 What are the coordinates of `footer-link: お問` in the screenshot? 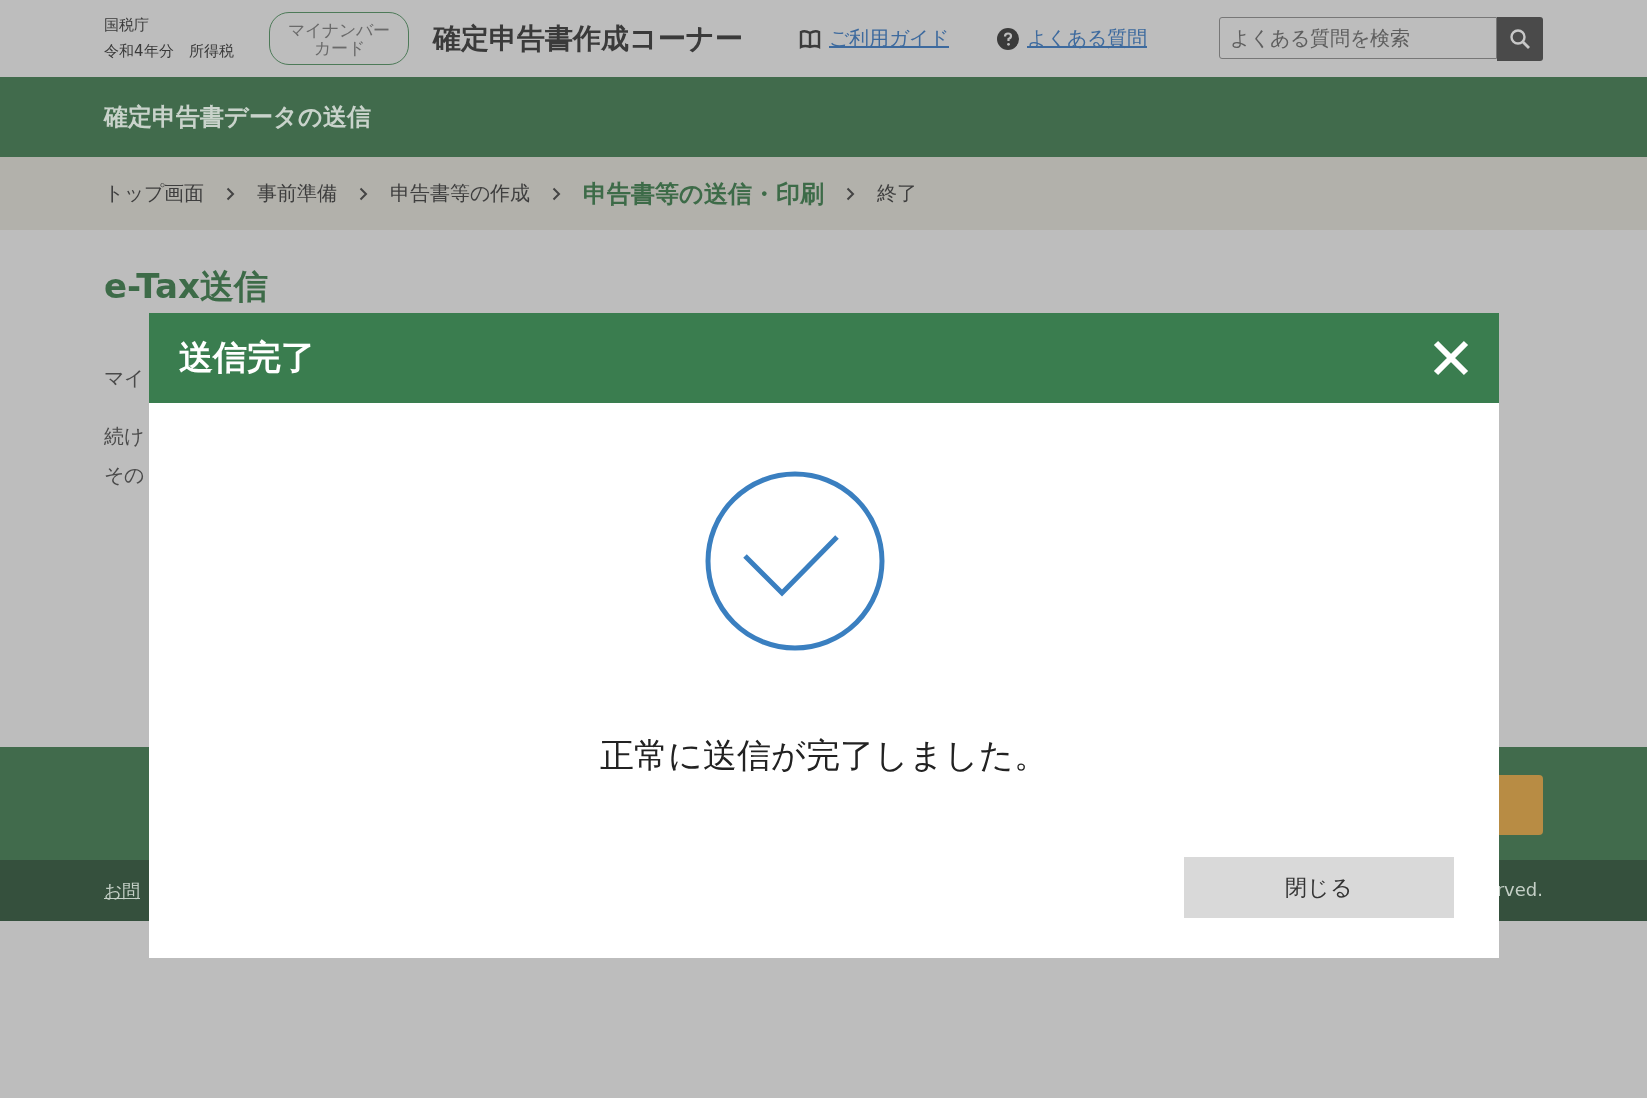 It's located at (122, 890).